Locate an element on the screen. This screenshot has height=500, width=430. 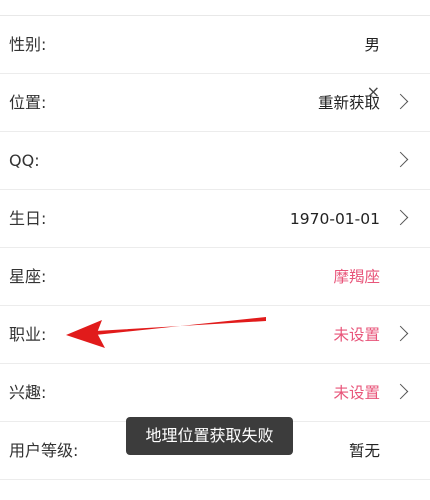
interests-value: 未设置 is located at coordinates (356, 393).